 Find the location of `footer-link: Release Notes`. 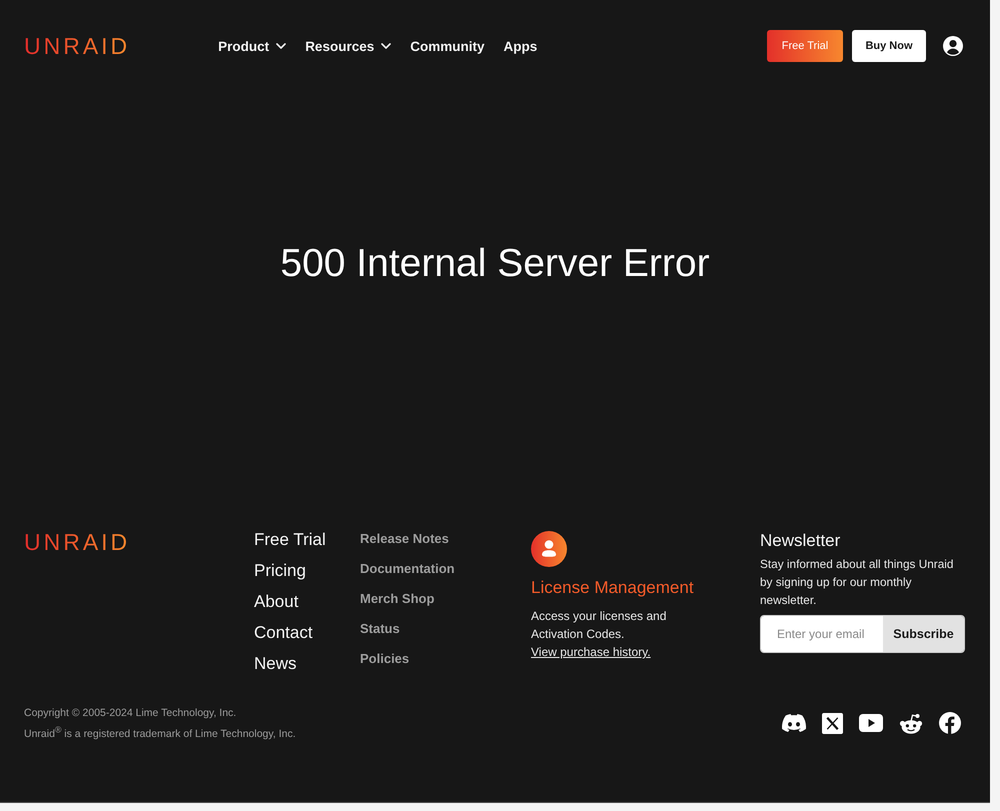

footer-link: Release Notes is located at coordinates (404, 539).